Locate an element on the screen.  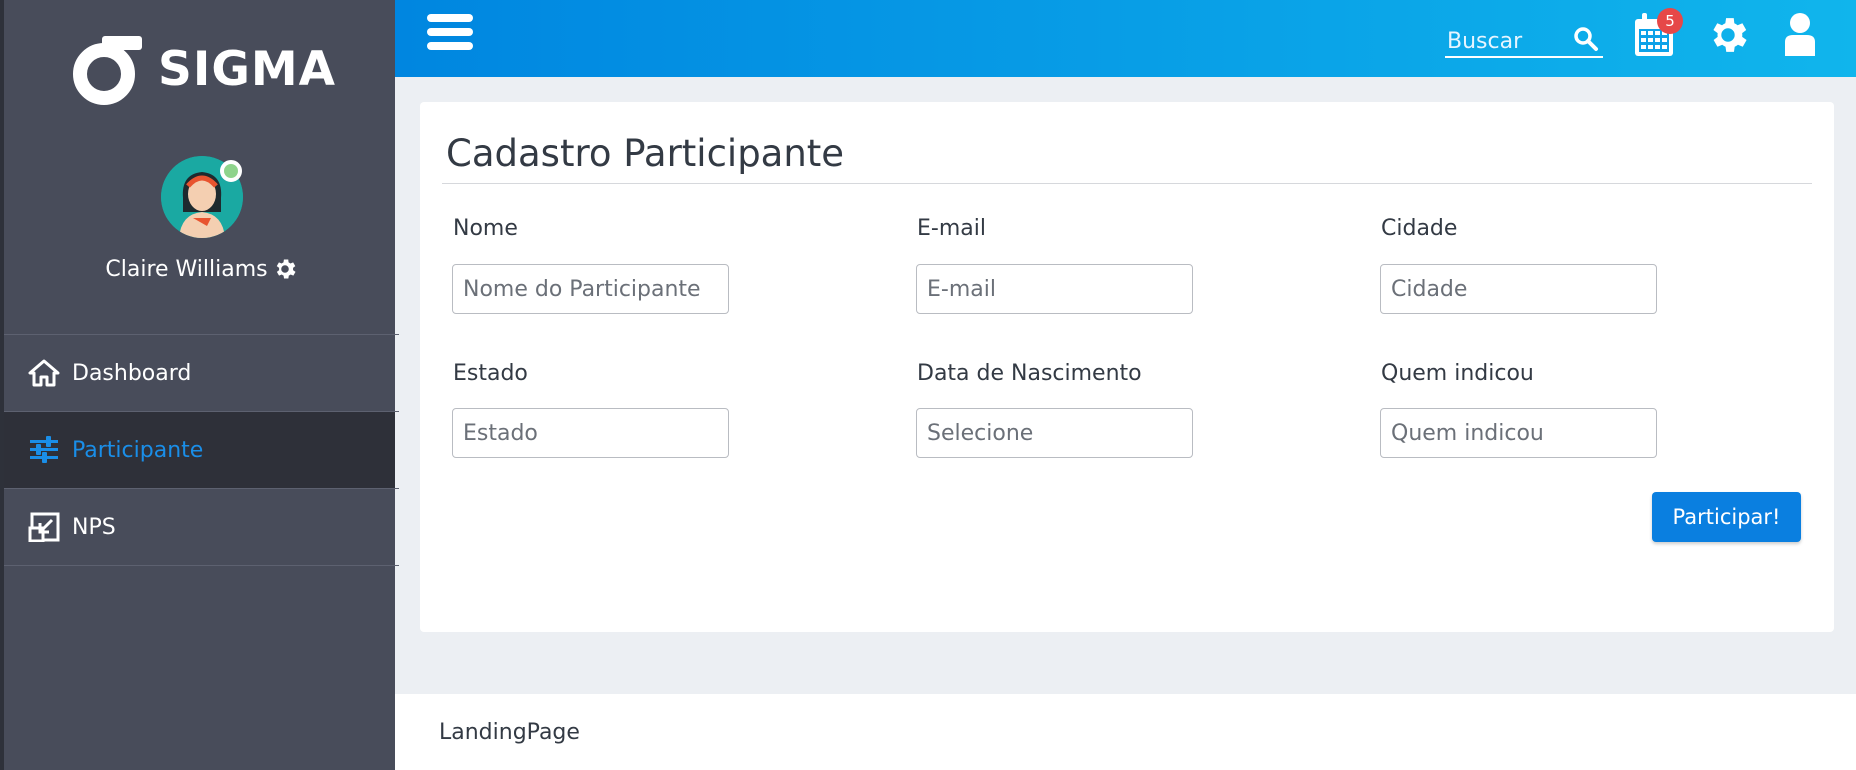
footer-text: LandingPage is located at coordinates (509, 732).